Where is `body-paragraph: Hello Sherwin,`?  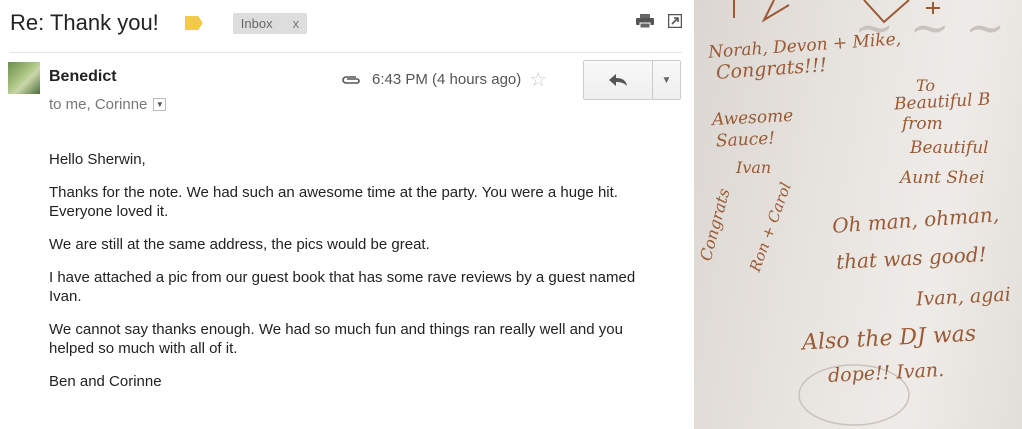
body-paragraph: Hello Sherwin, is located at coordinates (97, 159).